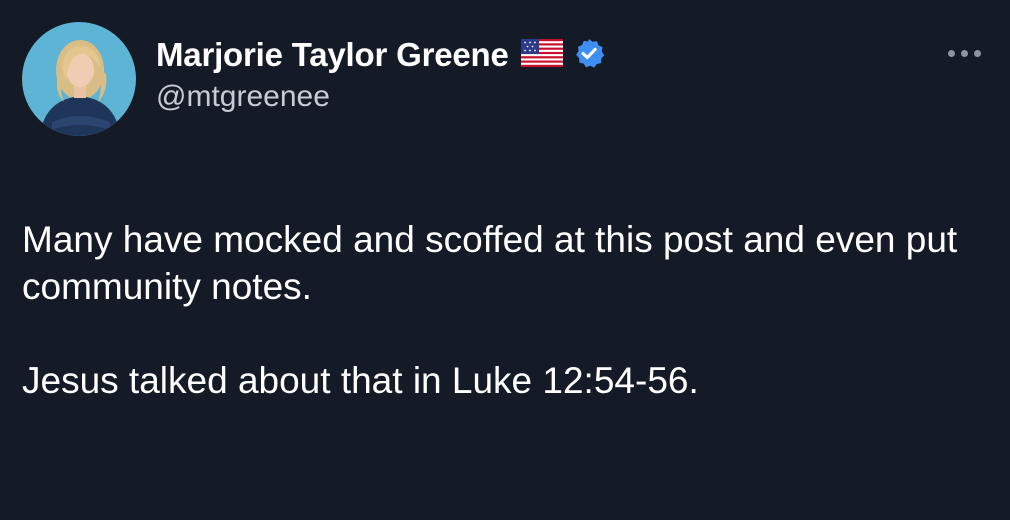 This screenshot has height=520, width=1010. Describe the element at coordinates (589, 55) in the screenshot. I see `verified-badge-icon` at that location.